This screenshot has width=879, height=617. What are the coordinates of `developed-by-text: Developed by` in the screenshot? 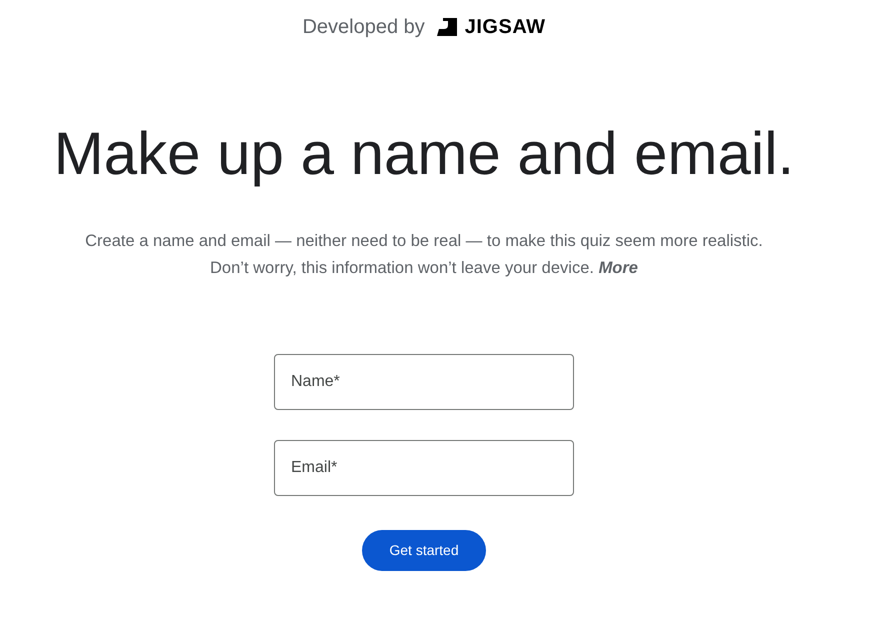 It's located at (363, 27).